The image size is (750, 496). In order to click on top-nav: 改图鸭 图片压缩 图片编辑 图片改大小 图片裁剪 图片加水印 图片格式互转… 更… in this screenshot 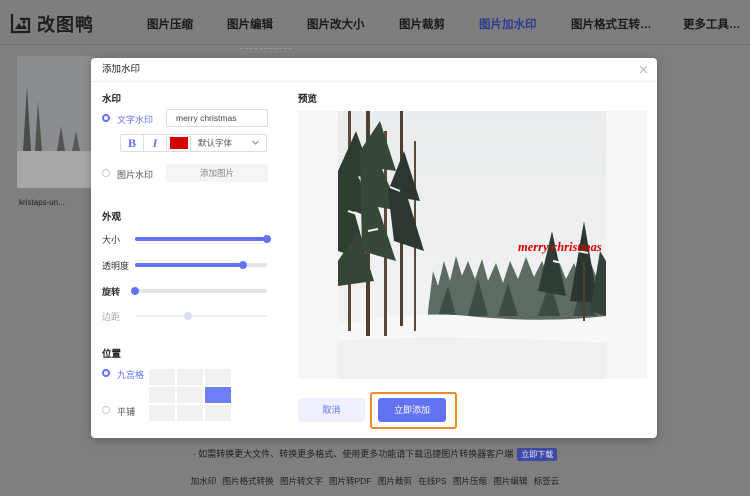, I will do `click(375, 22)`.